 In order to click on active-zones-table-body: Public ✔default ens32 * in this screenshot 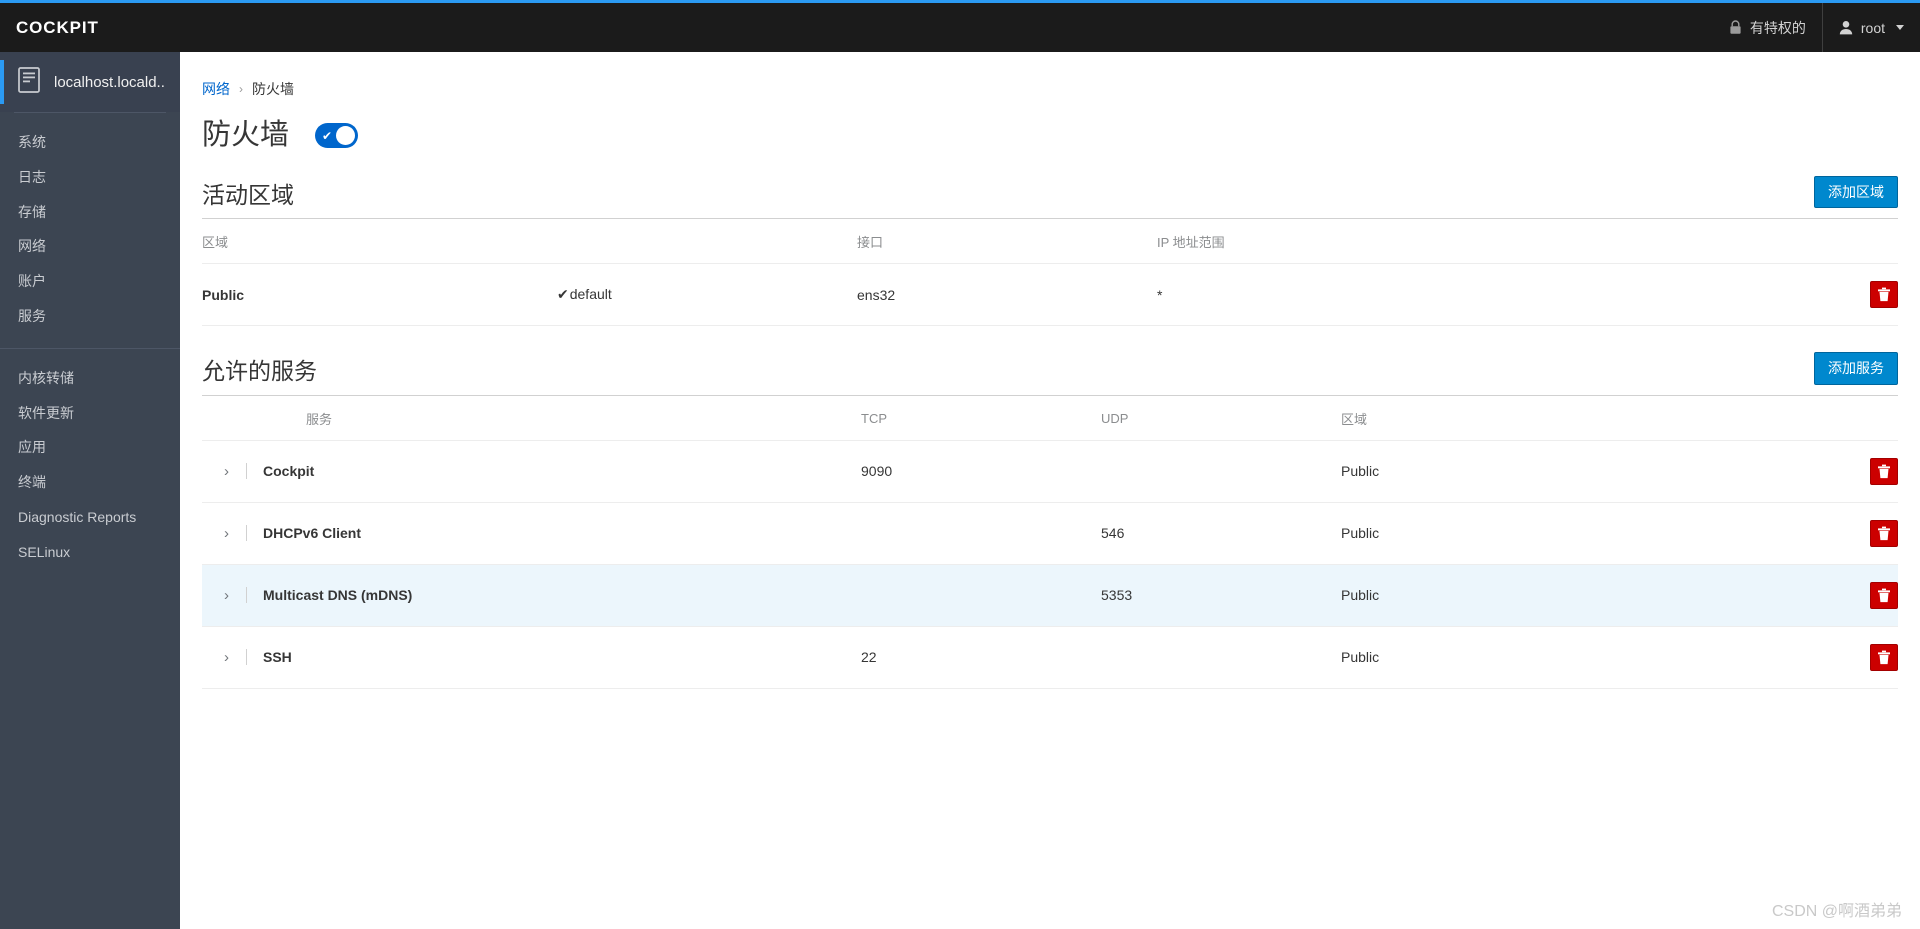, I will do `click(1050, 295)`.